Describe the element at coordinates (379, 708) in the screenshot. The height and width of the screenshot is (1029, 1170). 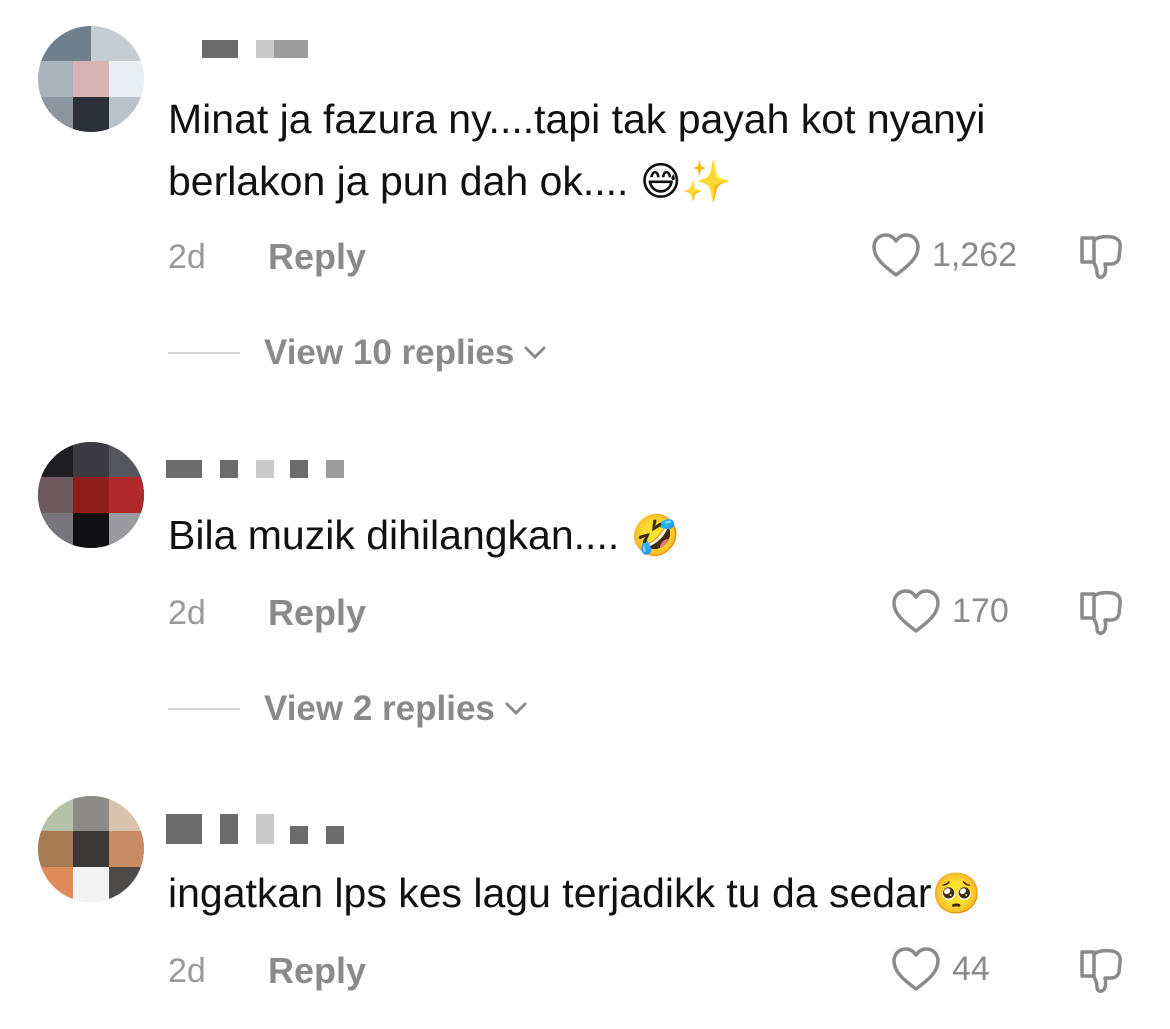
I see `view-replies-label: View 2 replies` at that location.